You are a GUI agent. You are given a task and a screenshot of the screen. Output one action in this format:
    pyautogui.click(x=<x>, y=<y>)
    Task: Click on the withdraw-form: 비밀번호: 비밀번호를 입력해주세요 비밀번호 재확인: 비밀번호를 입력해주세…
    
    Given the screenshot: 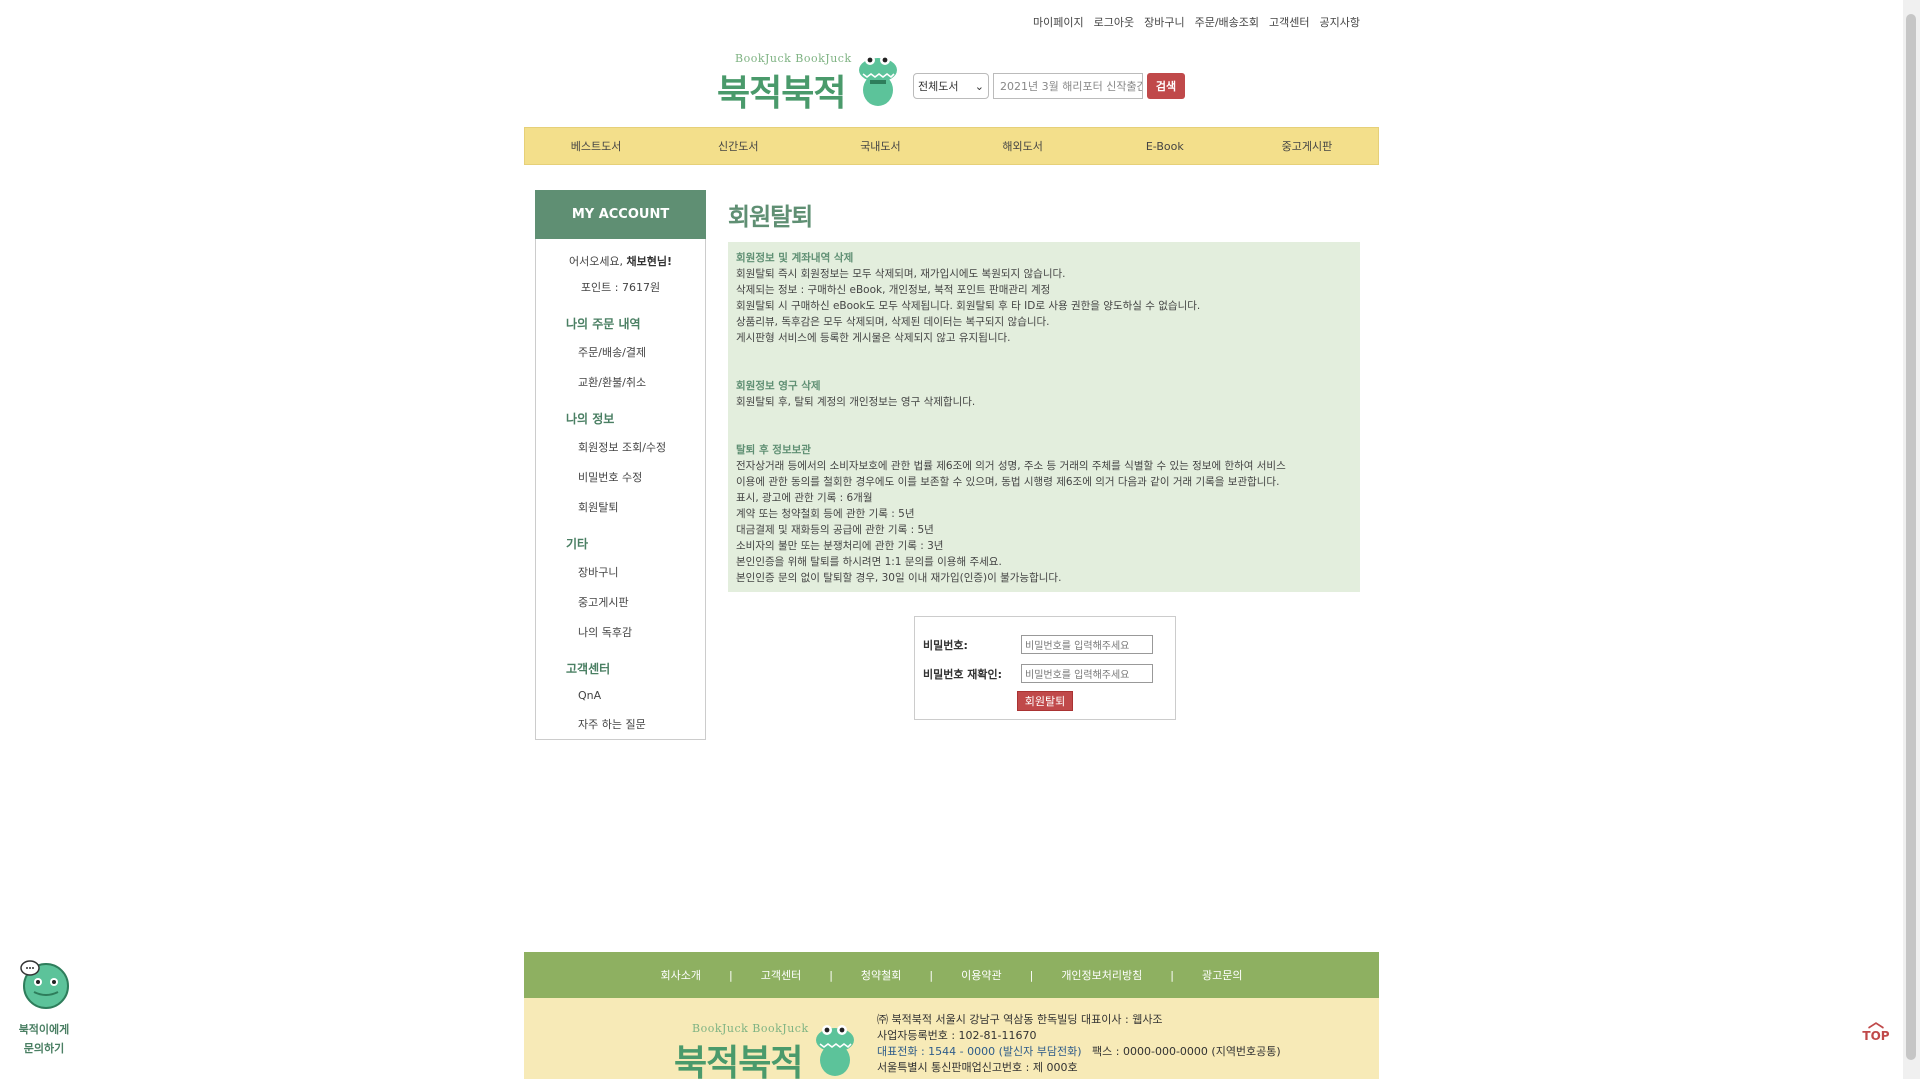 What is the action you would take?
    pyautogui.click(x=1045, y=668)
    